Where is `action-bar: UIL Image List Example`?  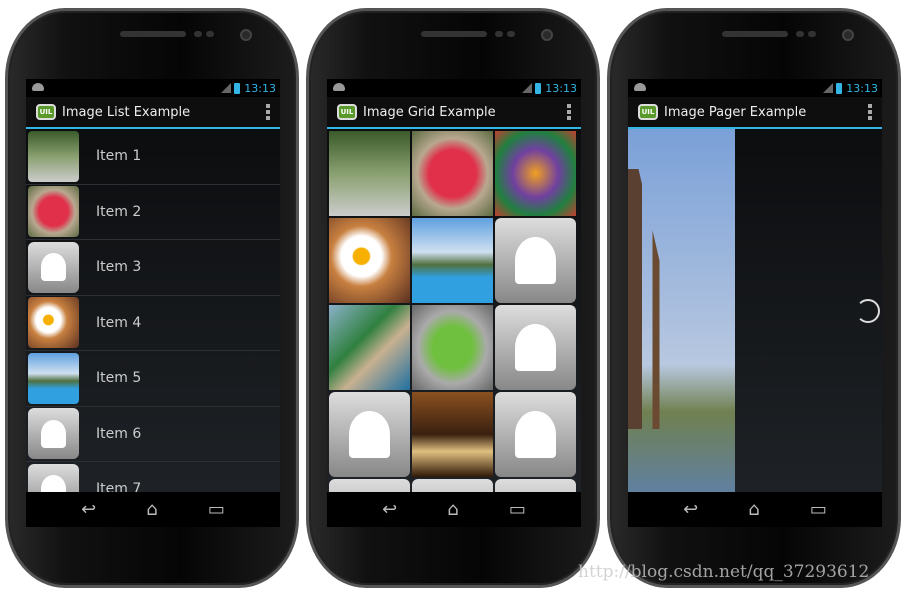
action-bar: UIL Image List Example is located at coordinates (153, 113).